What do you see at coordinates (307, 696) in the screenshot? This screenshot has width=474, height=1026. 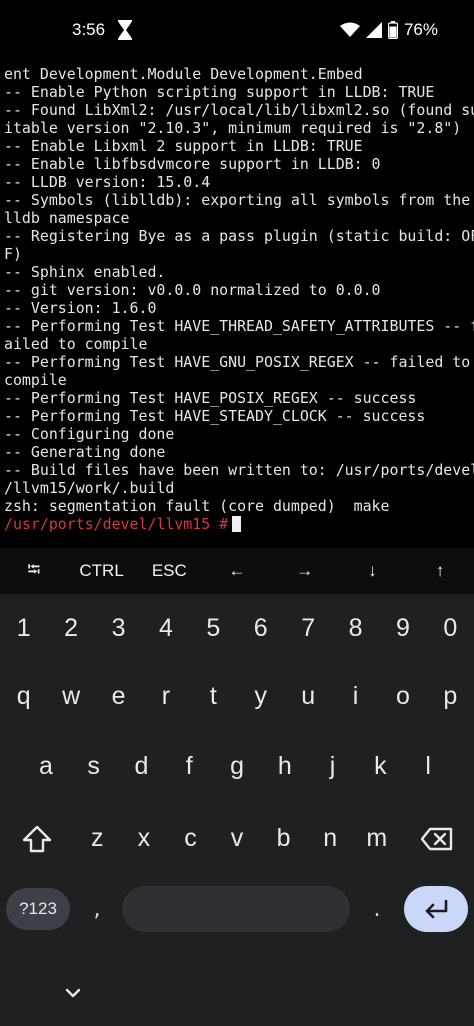 I see `key-u: u` at bounding box center [307, 696].